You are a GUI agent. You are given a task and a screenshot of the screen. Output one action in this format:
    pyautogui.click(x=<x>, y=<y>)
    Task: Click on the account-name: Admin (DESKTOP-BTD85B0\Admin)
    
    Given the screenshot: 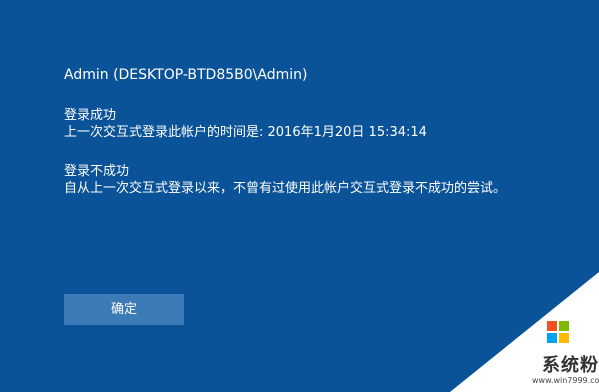 What is the action you would take?
    pyautogui.click(x=186, y=75)
    